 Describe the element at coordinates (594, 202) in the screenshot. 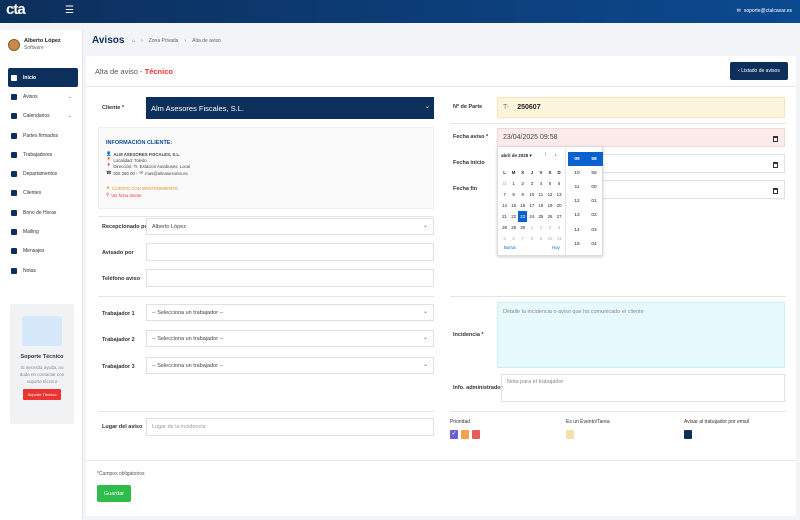

I see `minute-option: 01` at that location.